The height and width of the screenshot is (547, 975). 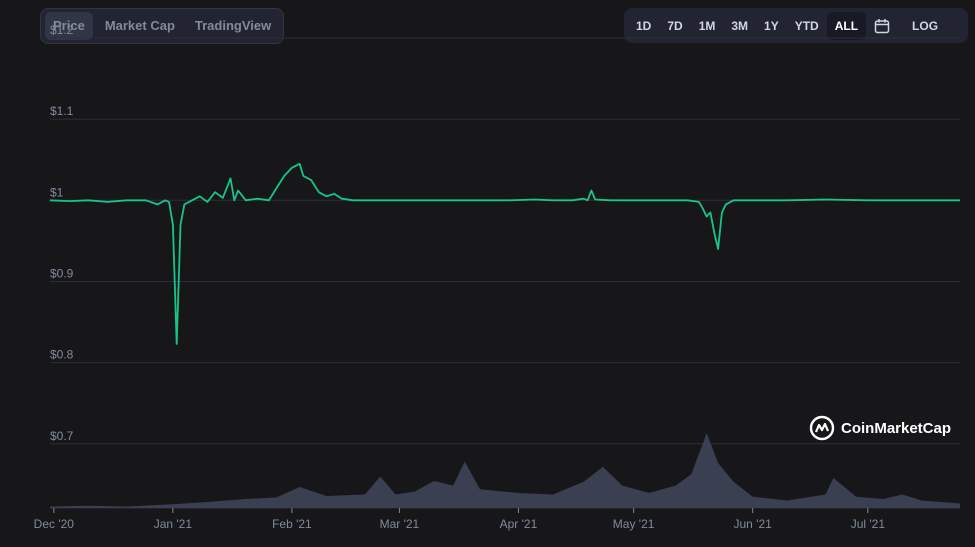 I want to click on x-tick-label: Feb '21, so click(x=292, y=524).